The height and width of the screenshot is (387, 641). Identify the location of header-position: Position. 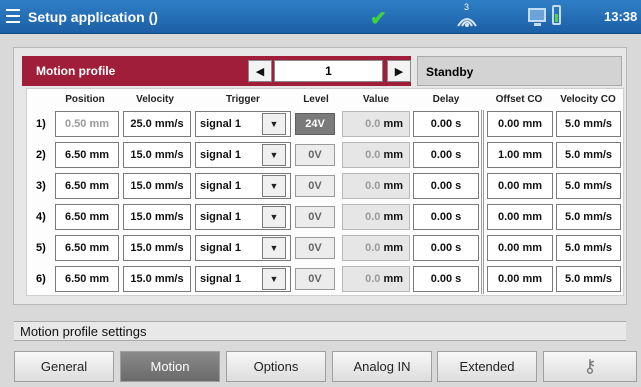
(85, 99).